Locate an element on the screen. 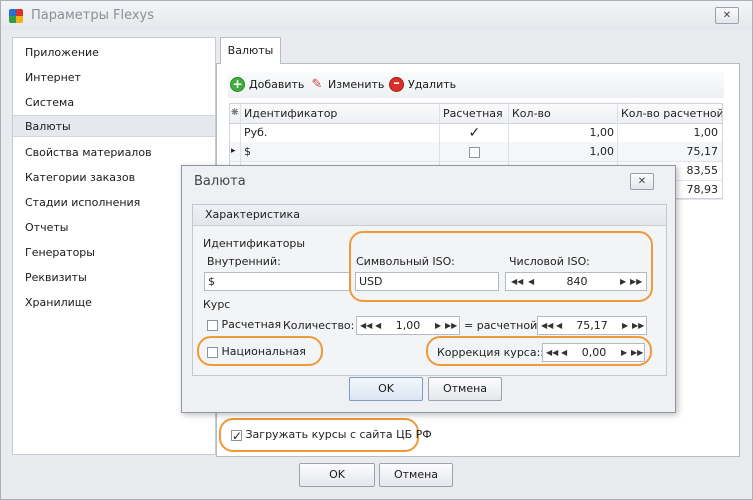 This screenshot has width=753, height=500. cell-quantity-calc: 1,00 is located at coordinates (706, 132).